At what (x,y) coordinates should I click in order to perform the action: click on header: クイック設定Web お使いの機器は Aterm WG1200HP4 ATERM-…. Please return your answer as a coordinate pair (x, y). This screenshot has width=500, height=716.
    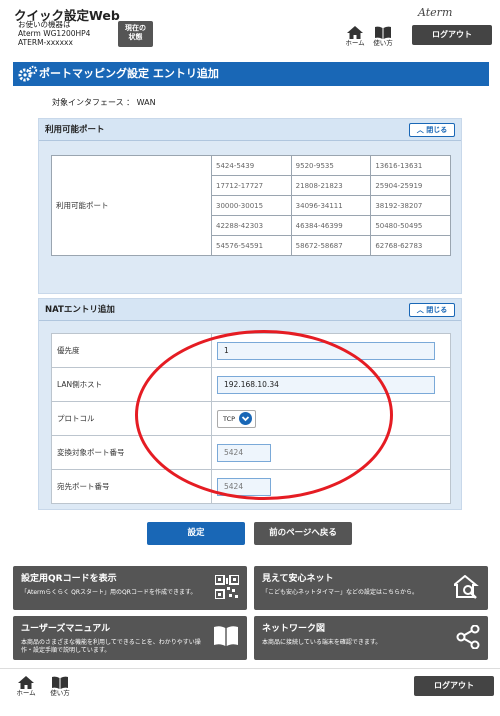
    Looking at the image, I should click on (250, 26).